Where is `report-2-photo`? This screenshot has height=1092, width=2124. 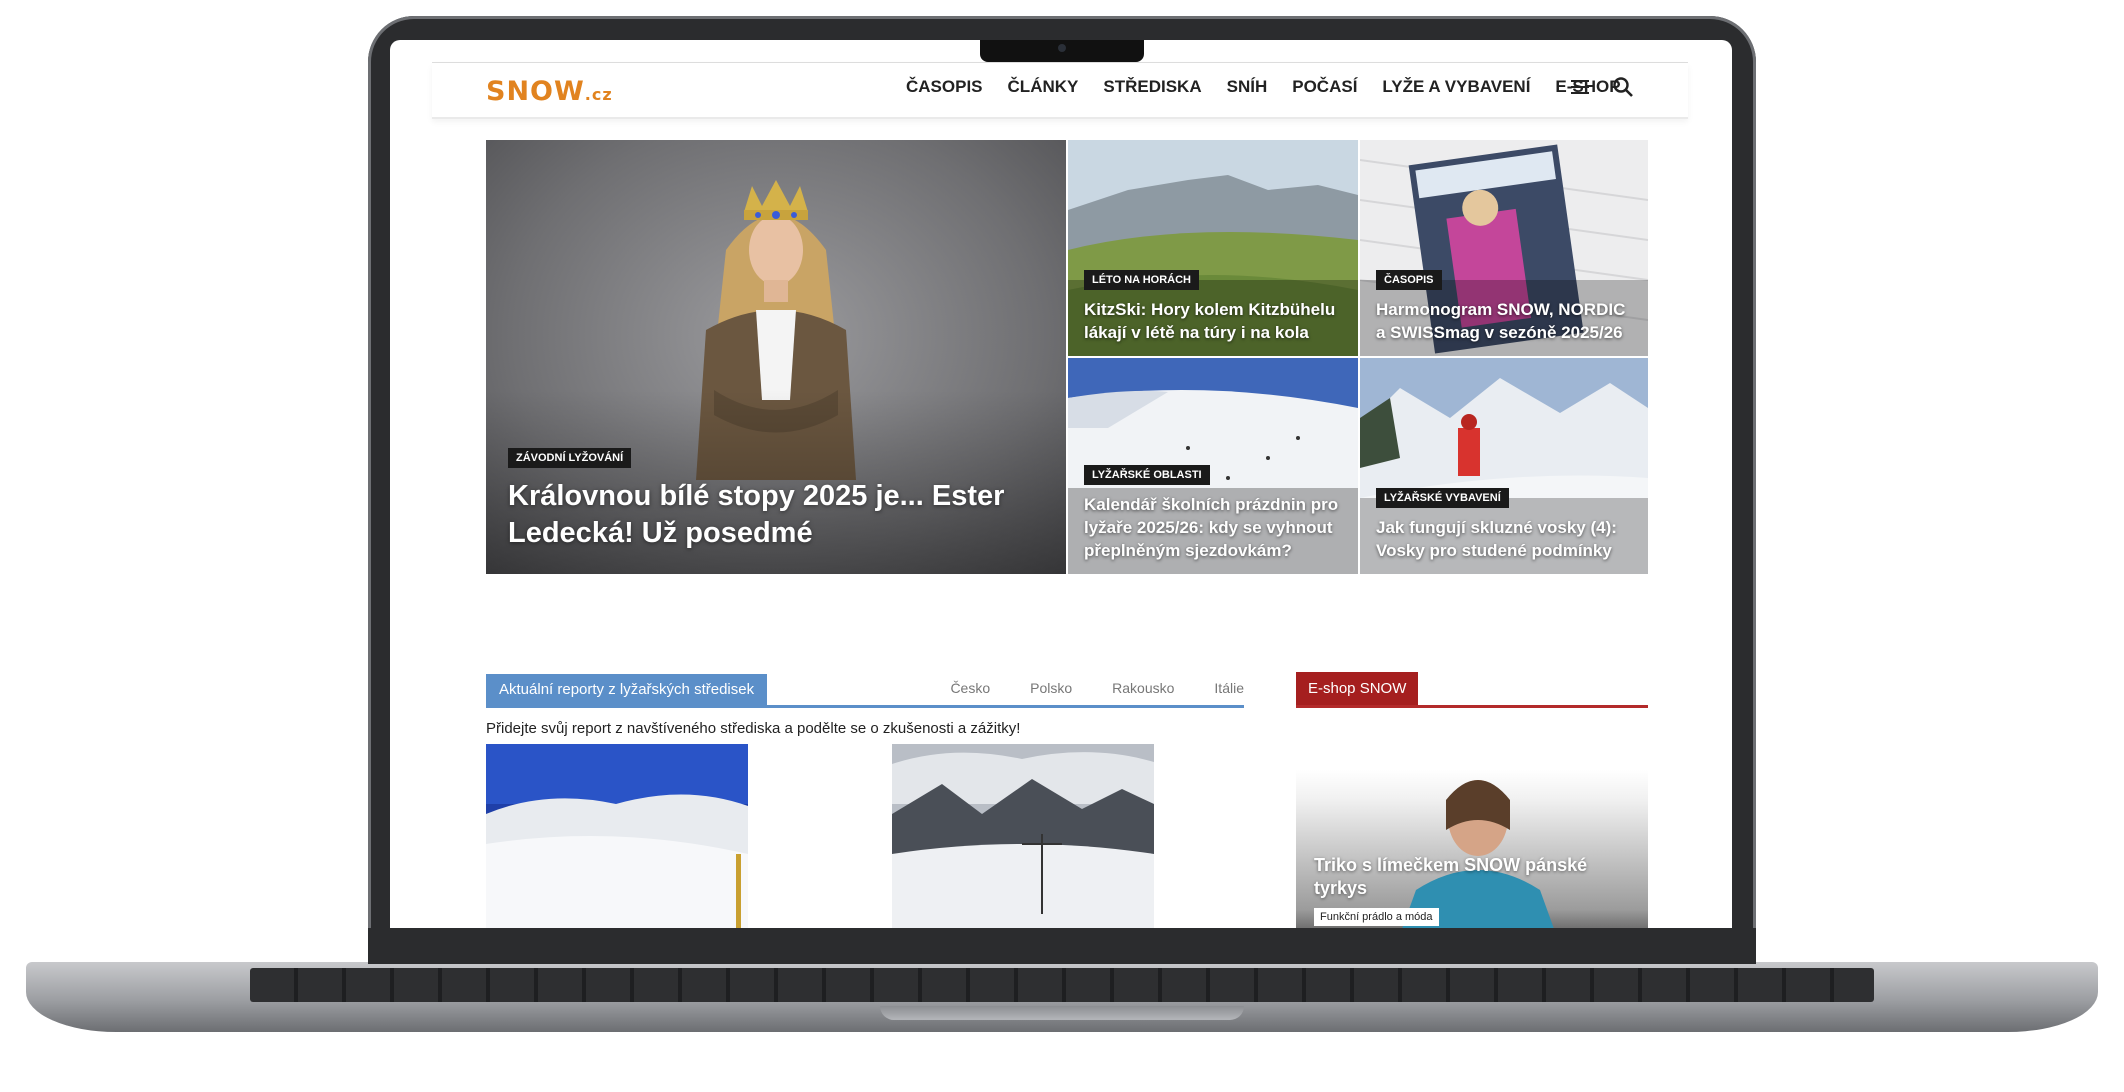 report-2-photo is located at coordinates (1023, 836).